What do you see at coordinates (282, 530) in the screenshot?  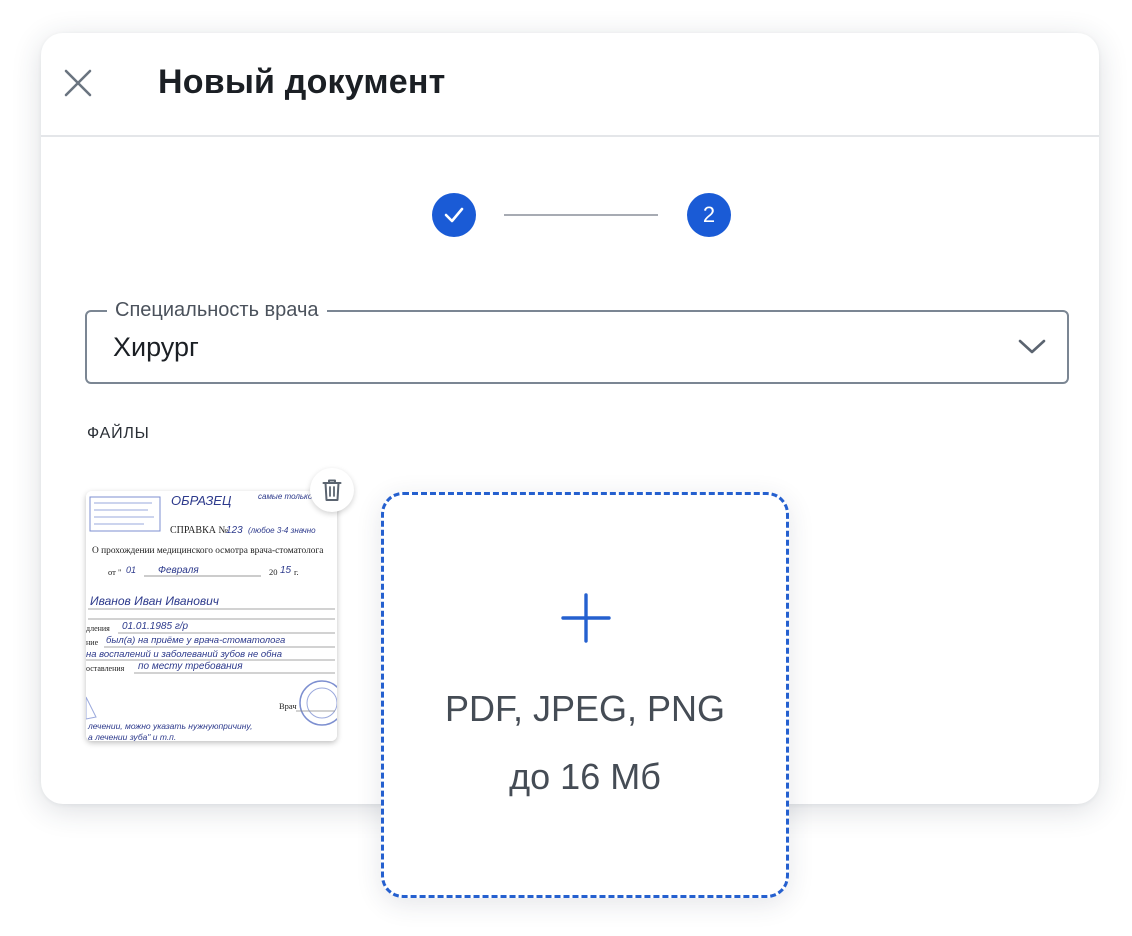 I see `certificate-note: (любое 3-4 значно` at bounding box center [282, 530].